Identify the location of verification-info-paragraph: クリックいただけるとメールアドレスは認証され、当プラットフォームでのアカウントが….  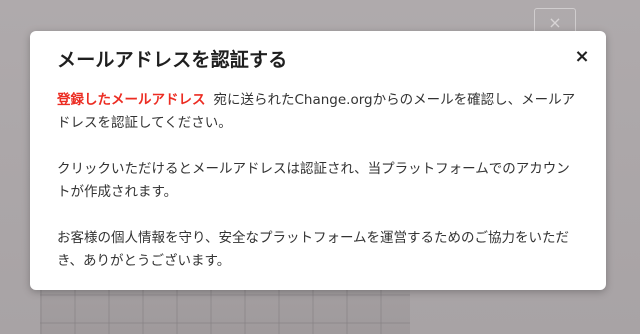
(313, 180).